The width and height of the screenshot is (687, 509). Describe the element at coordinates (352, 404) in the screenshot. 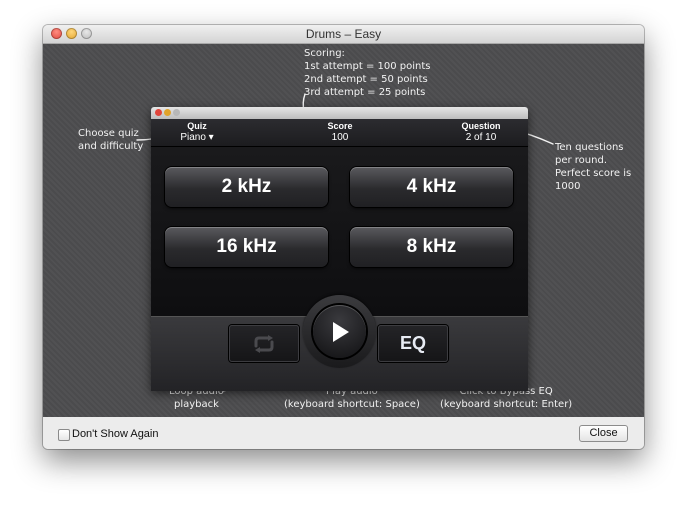

I see `play-note-line: (keyboard shortcut: Space)` at that location.